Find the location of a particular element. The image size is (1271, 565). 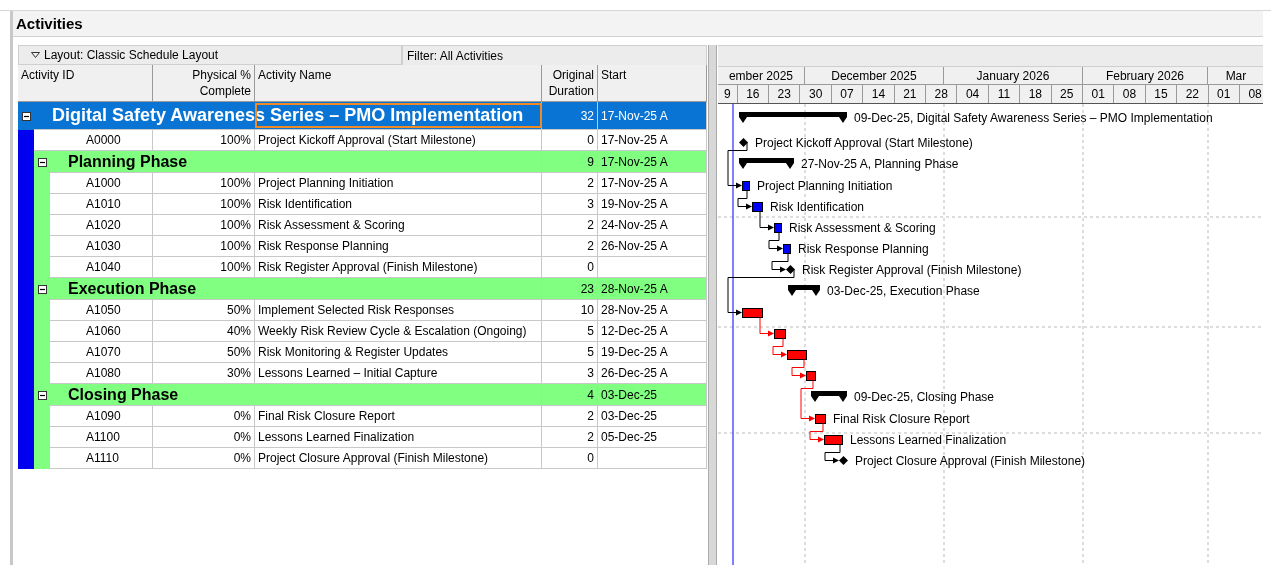

bar-label: 09-Dec-25, Digital Safety Awareness Series – PMO Implementation is located at coordinates (1033, 118).